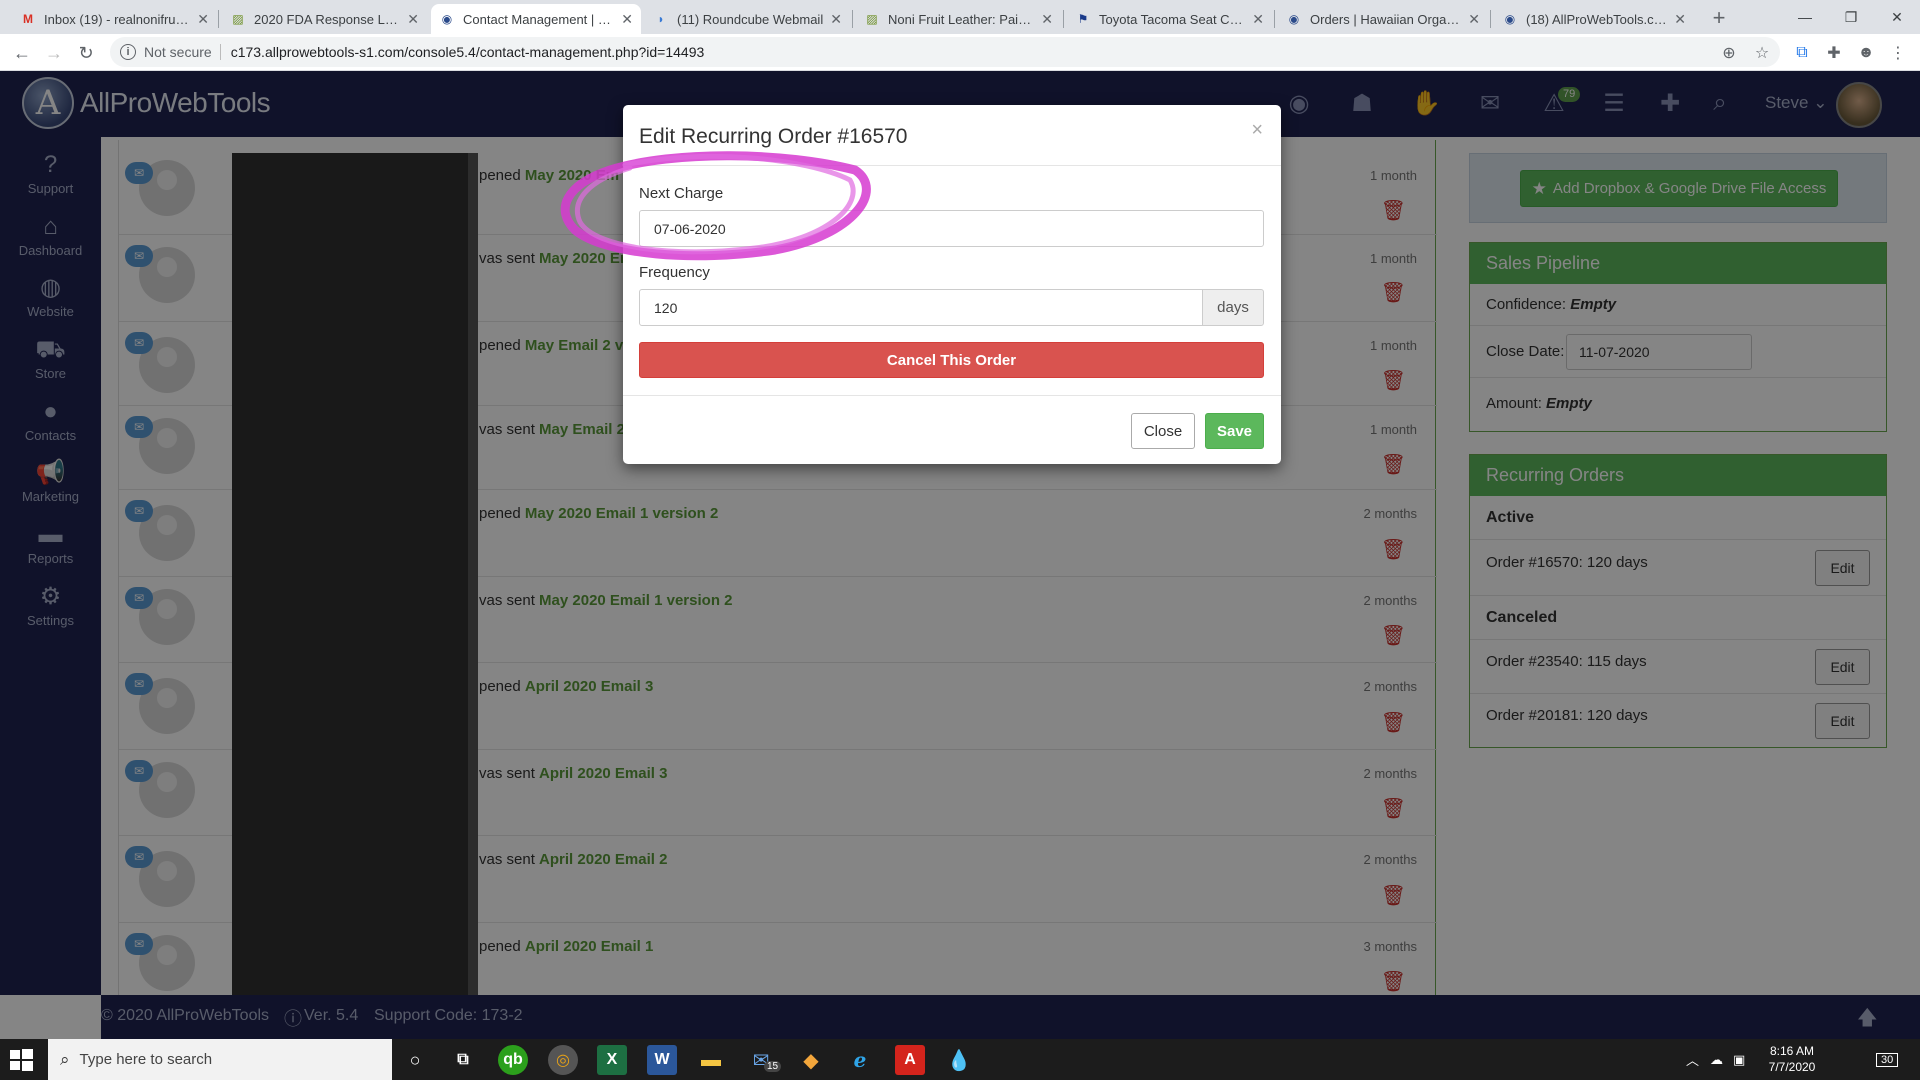  I want to click on frequency-label: Frequency, so click(674, 272).